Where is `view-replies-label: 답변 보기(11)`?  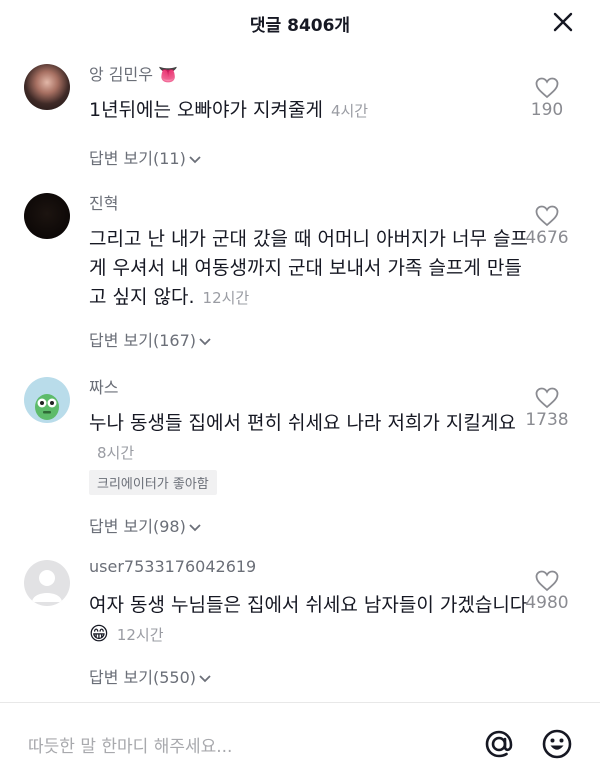 view-replies-label: 답변 보기(11) is located at coordinates (137, 158).